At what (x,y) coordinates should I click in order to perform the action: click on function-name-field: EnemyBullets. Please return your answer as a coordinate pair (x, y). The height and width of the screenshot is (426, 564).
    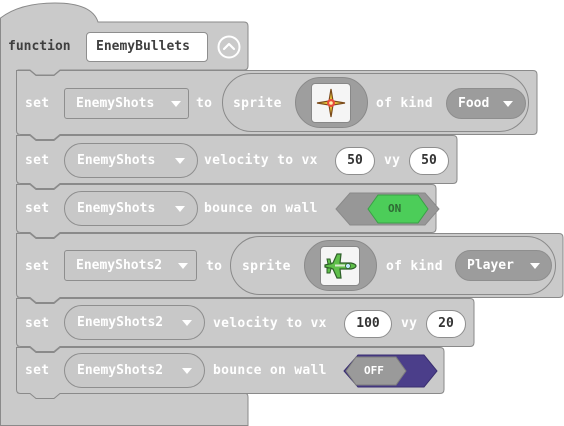
    Looking at the image, I should click on (147, 47).